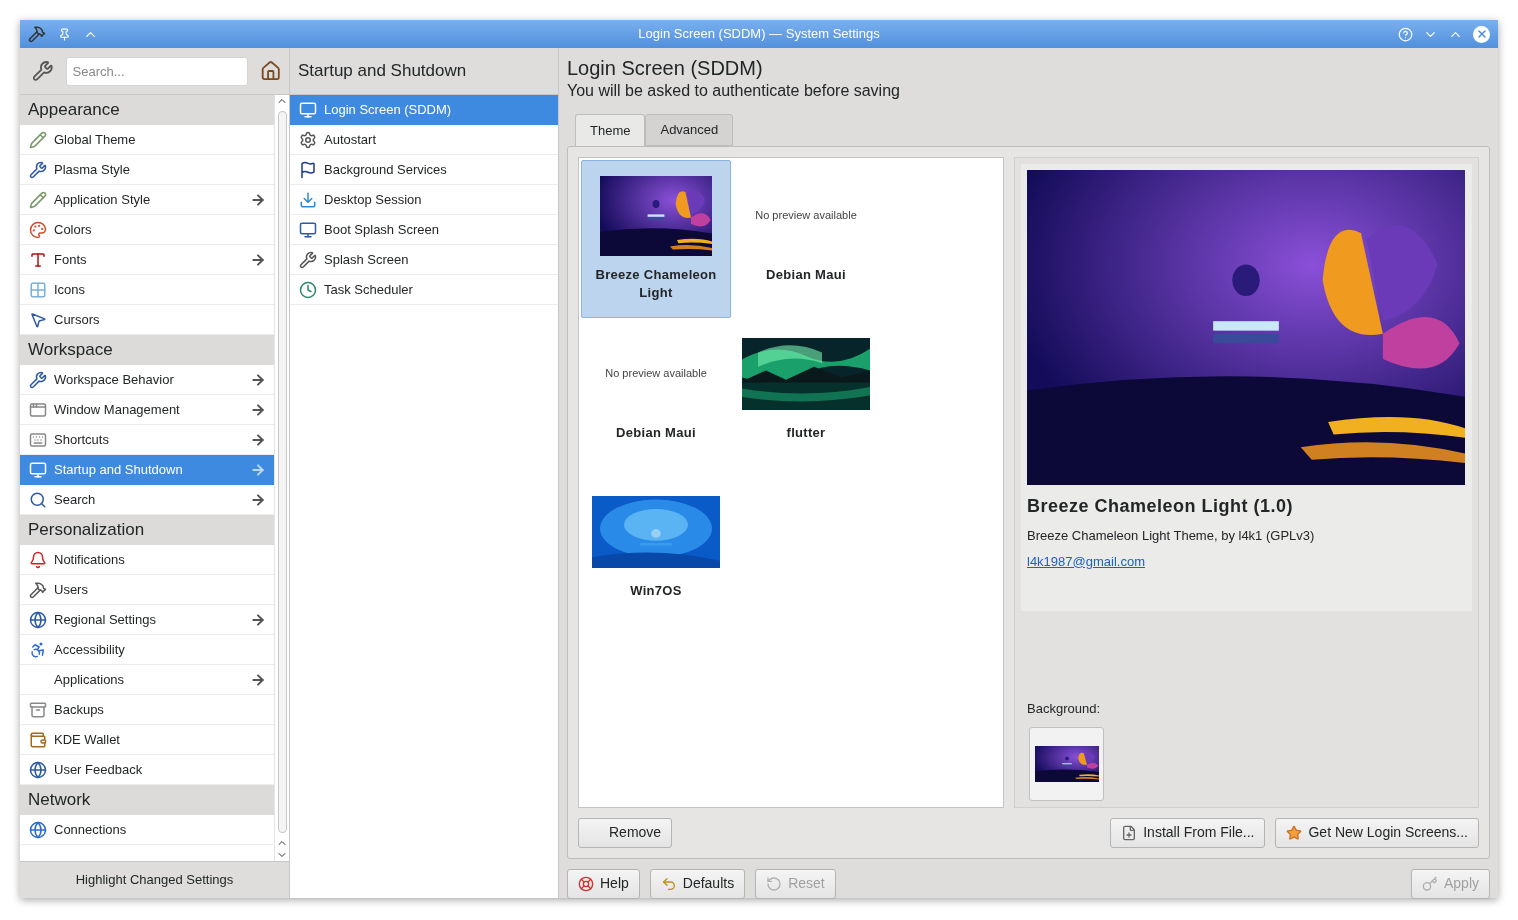 Image resolution: width=1518 pixels, height=920 pixels. What do you see at coordinates (1429, 883) in the screenshot?
I see `key-icon` at bounding box center [1429, 883].